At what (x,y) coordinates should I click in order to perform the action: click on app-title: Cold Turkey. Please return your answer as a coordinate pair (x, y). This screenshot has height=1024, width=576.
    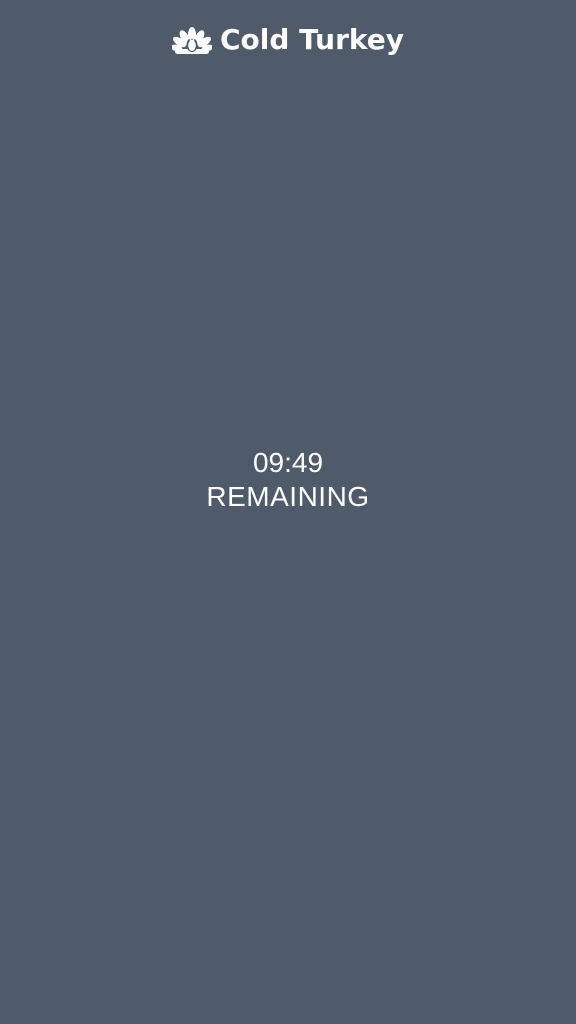
    Looking at the image, I should click on (312, 39).